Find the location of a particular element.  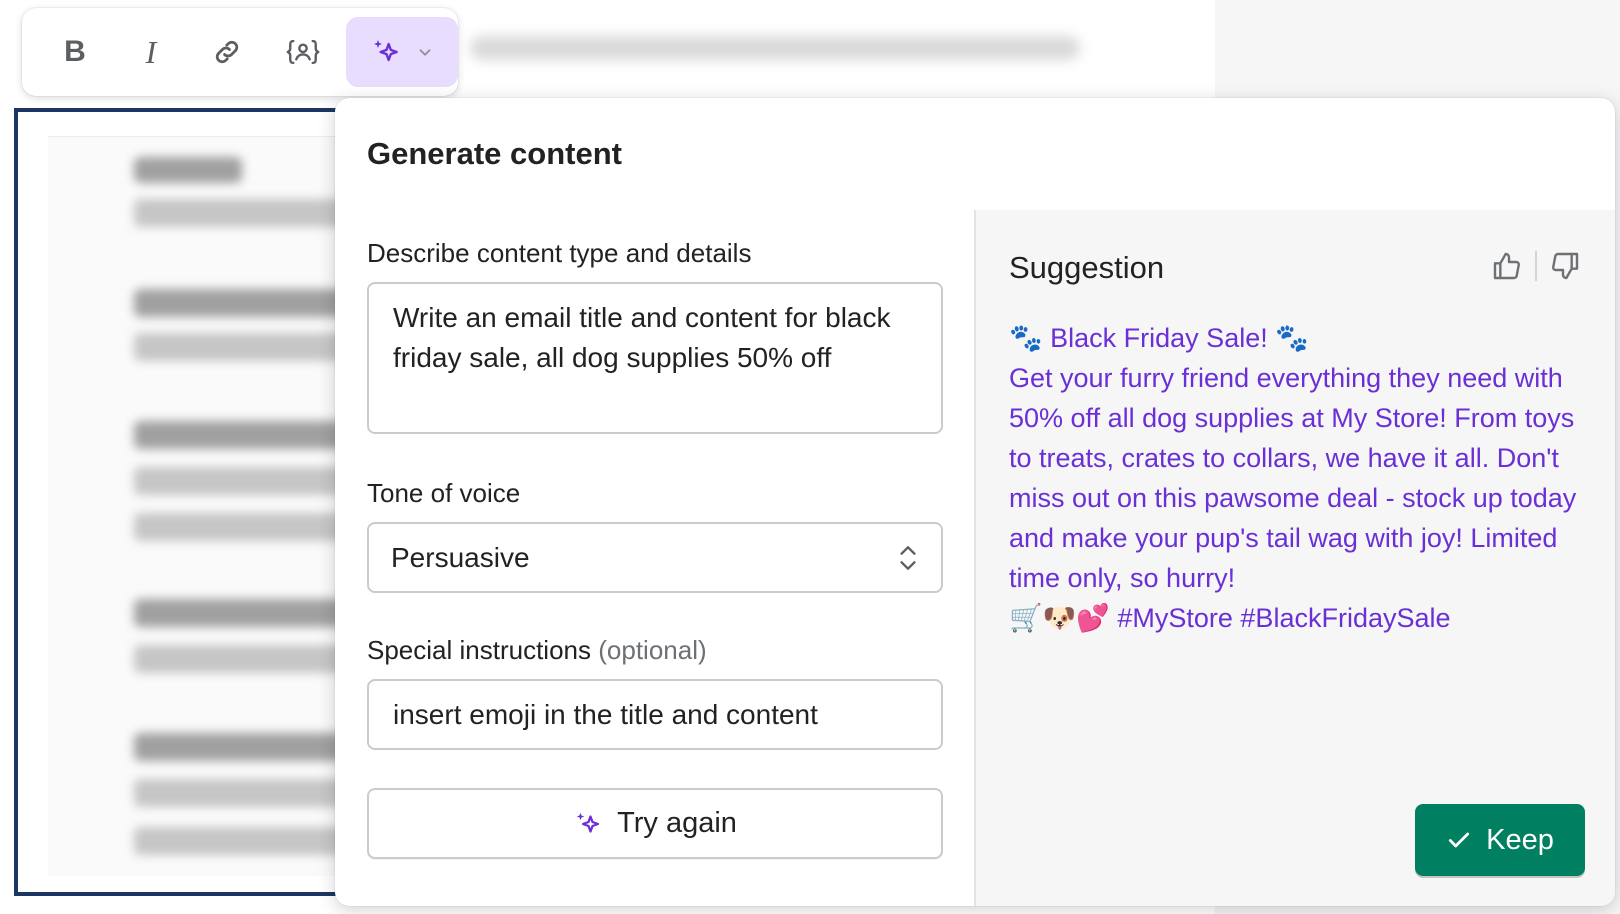

format-toolbar: B I is located at coordinates (240, 52).